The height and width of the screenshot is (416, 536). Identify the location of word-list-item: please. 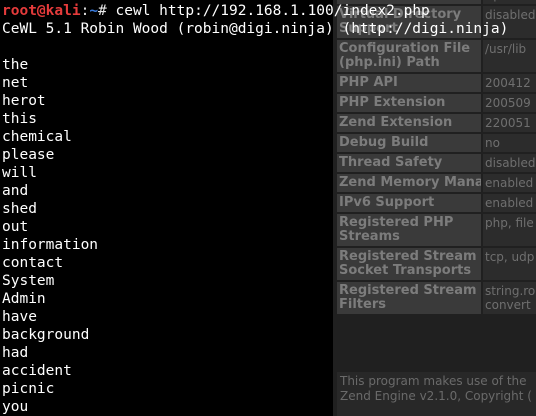
(28, 155).